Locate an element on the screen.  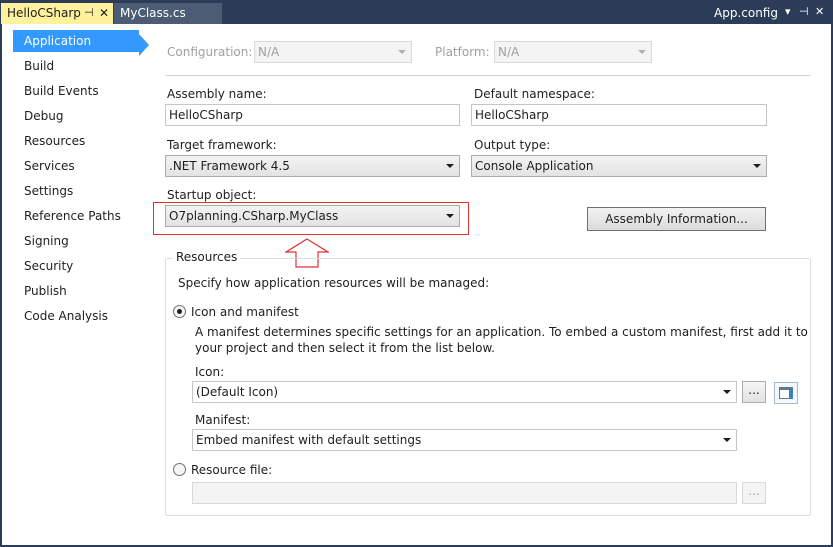
resource-file-radio is located at coordinates (179, 469).